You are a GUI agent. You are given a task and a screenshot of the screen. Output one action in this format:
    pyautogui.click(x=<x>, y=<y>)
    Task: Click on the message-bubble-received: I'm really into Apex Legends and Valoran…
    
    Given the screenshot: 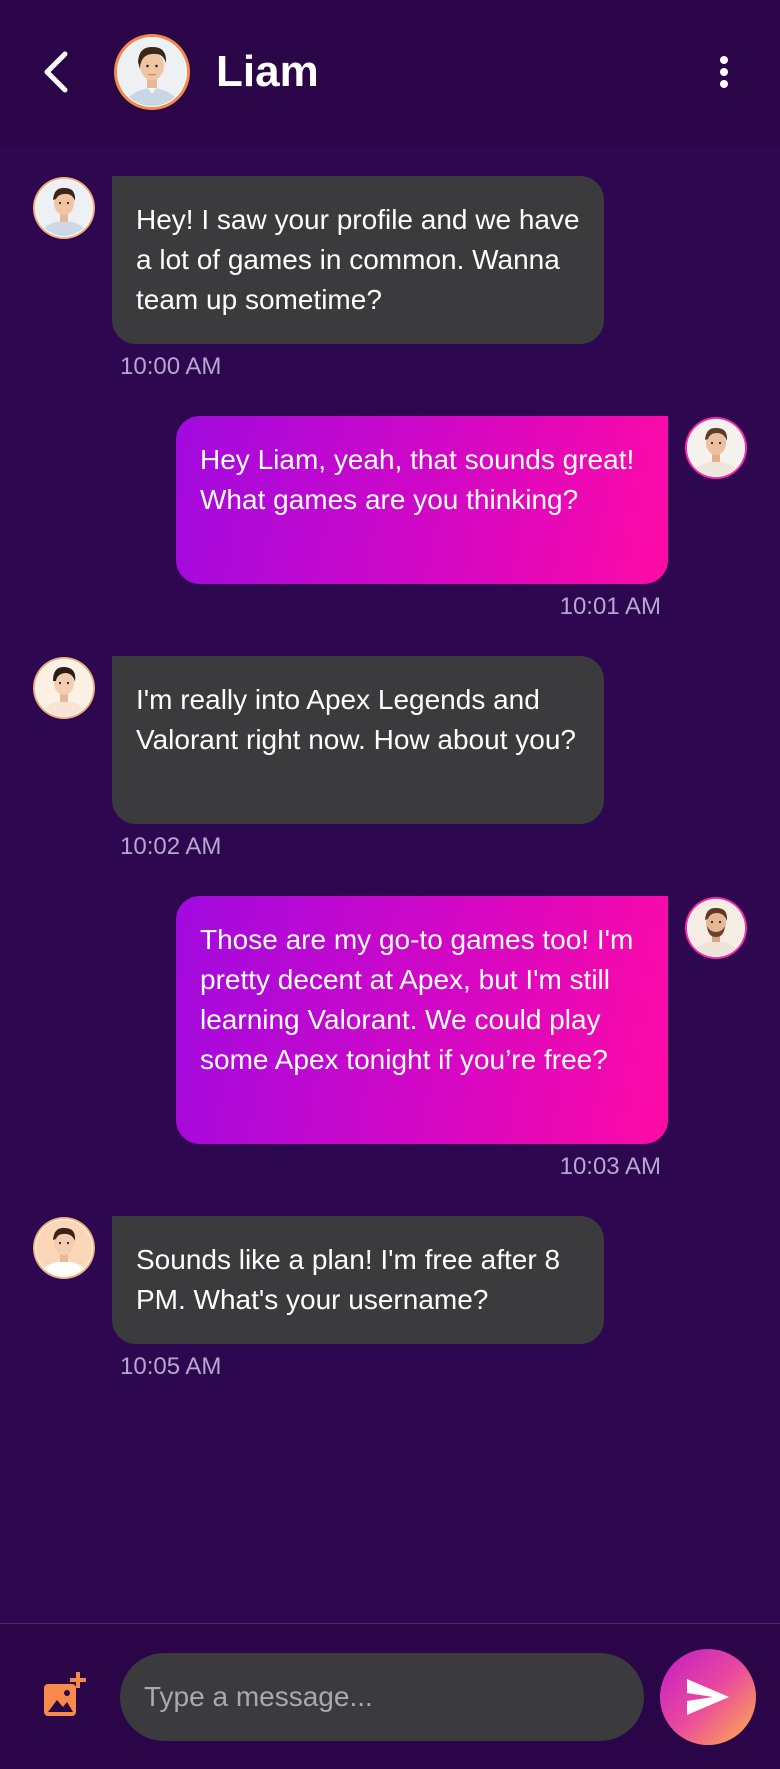 What is the action you would take?
    pyautogui.click(x=358, y=740)
    